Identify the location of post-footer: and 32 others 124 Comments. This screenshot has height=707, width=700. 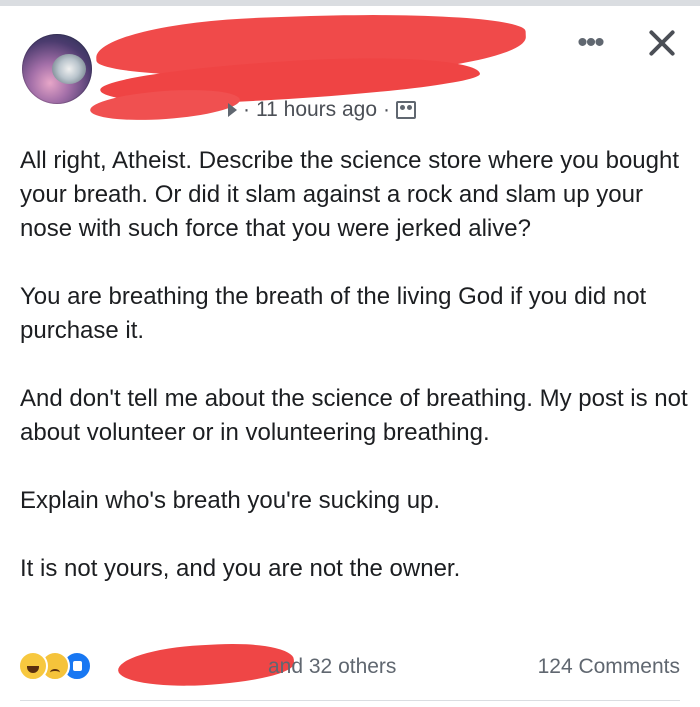
(350, 665).